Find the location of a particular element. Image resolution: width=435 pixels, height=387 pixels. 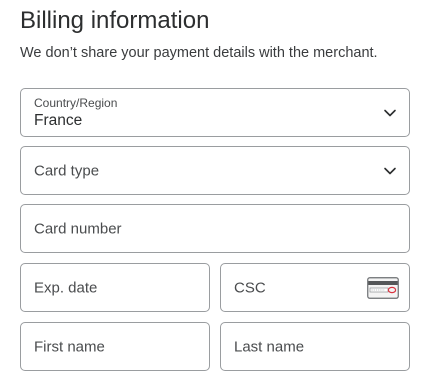

first-name-placeholder: First name is located at coordinates (69, 346).